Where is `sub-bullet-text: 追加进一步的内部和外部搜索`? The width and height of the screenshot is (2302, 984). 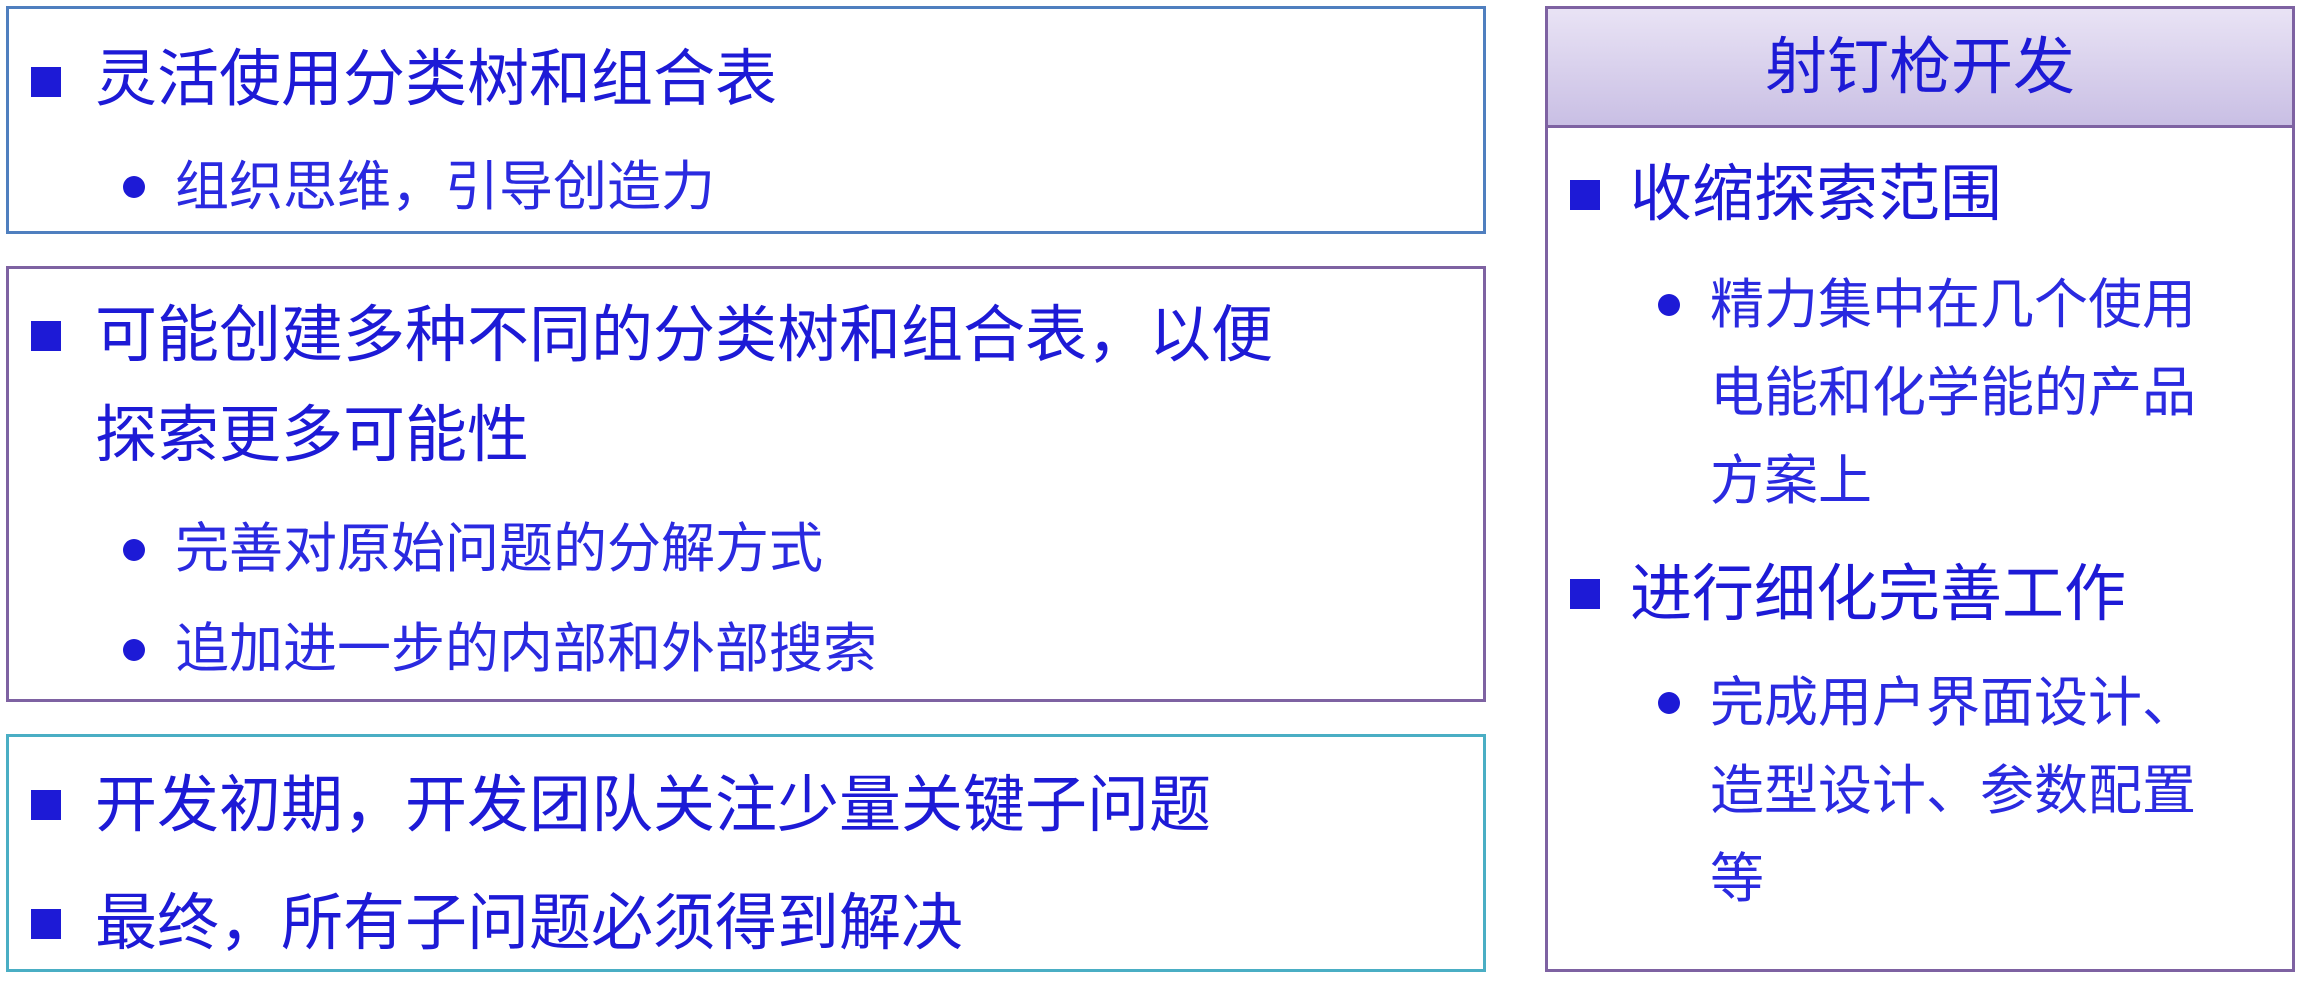
sub-bullet-text: 追加进一步的内部和外部搜索 is located at coordinates (526, 648).